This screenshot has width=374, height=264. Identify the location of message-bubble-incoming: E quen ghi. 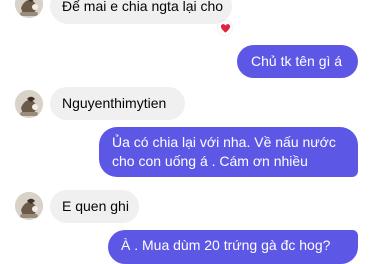
(94, 206).